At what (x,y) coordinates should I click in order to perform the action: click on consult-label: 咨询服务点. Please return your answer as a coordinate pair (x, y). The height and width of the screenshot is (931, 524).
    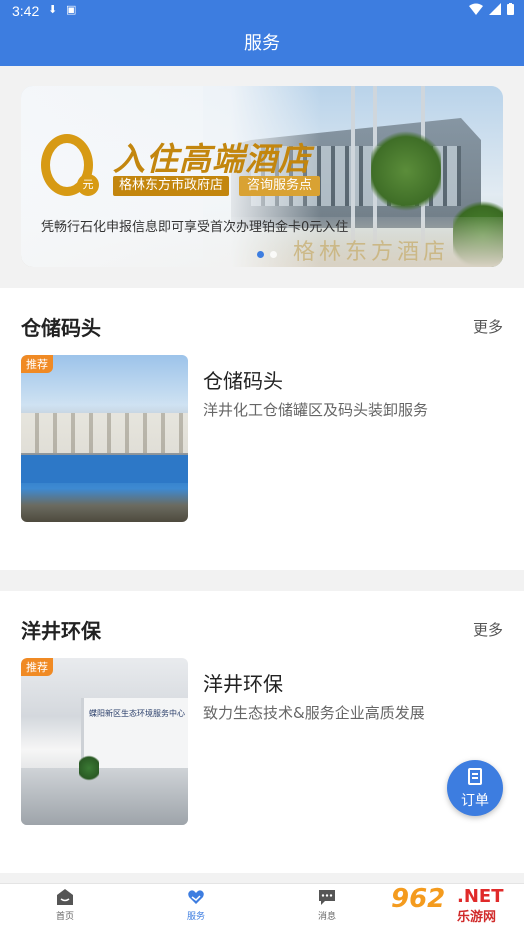
    Looking at the image, I should click on (280, 186).